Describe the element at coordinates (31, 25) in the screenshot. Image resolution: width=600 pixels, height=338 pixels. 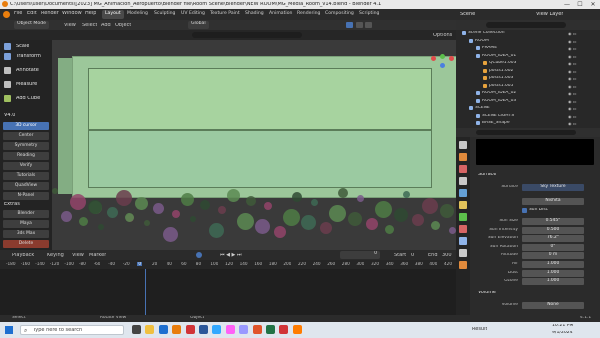
I see `mode-select: Object Mode` at that location.